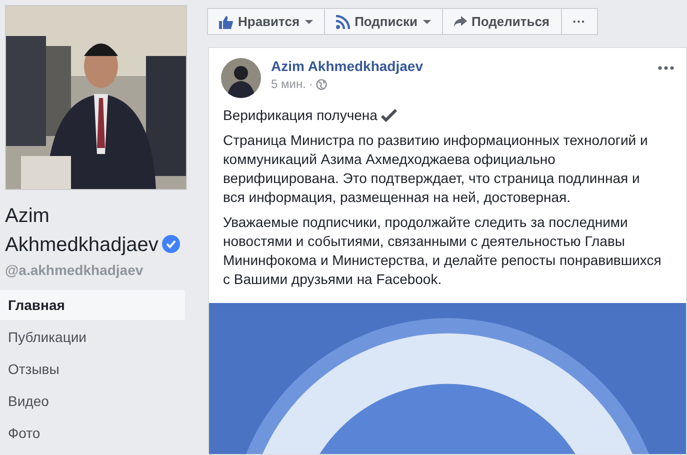 This screenshot has width=687, height=455. Describe the element at coordinates (442, 251) in the screenshot. I see `post-paragraph: Уважаемые подписчики, продолжайте следить за последними новостями и событиями, связанными с деятельностью Главы Мининфокома и Министерства, и делайте репосты понравившихся с Вашими друзьями на Facebook.` at that location.